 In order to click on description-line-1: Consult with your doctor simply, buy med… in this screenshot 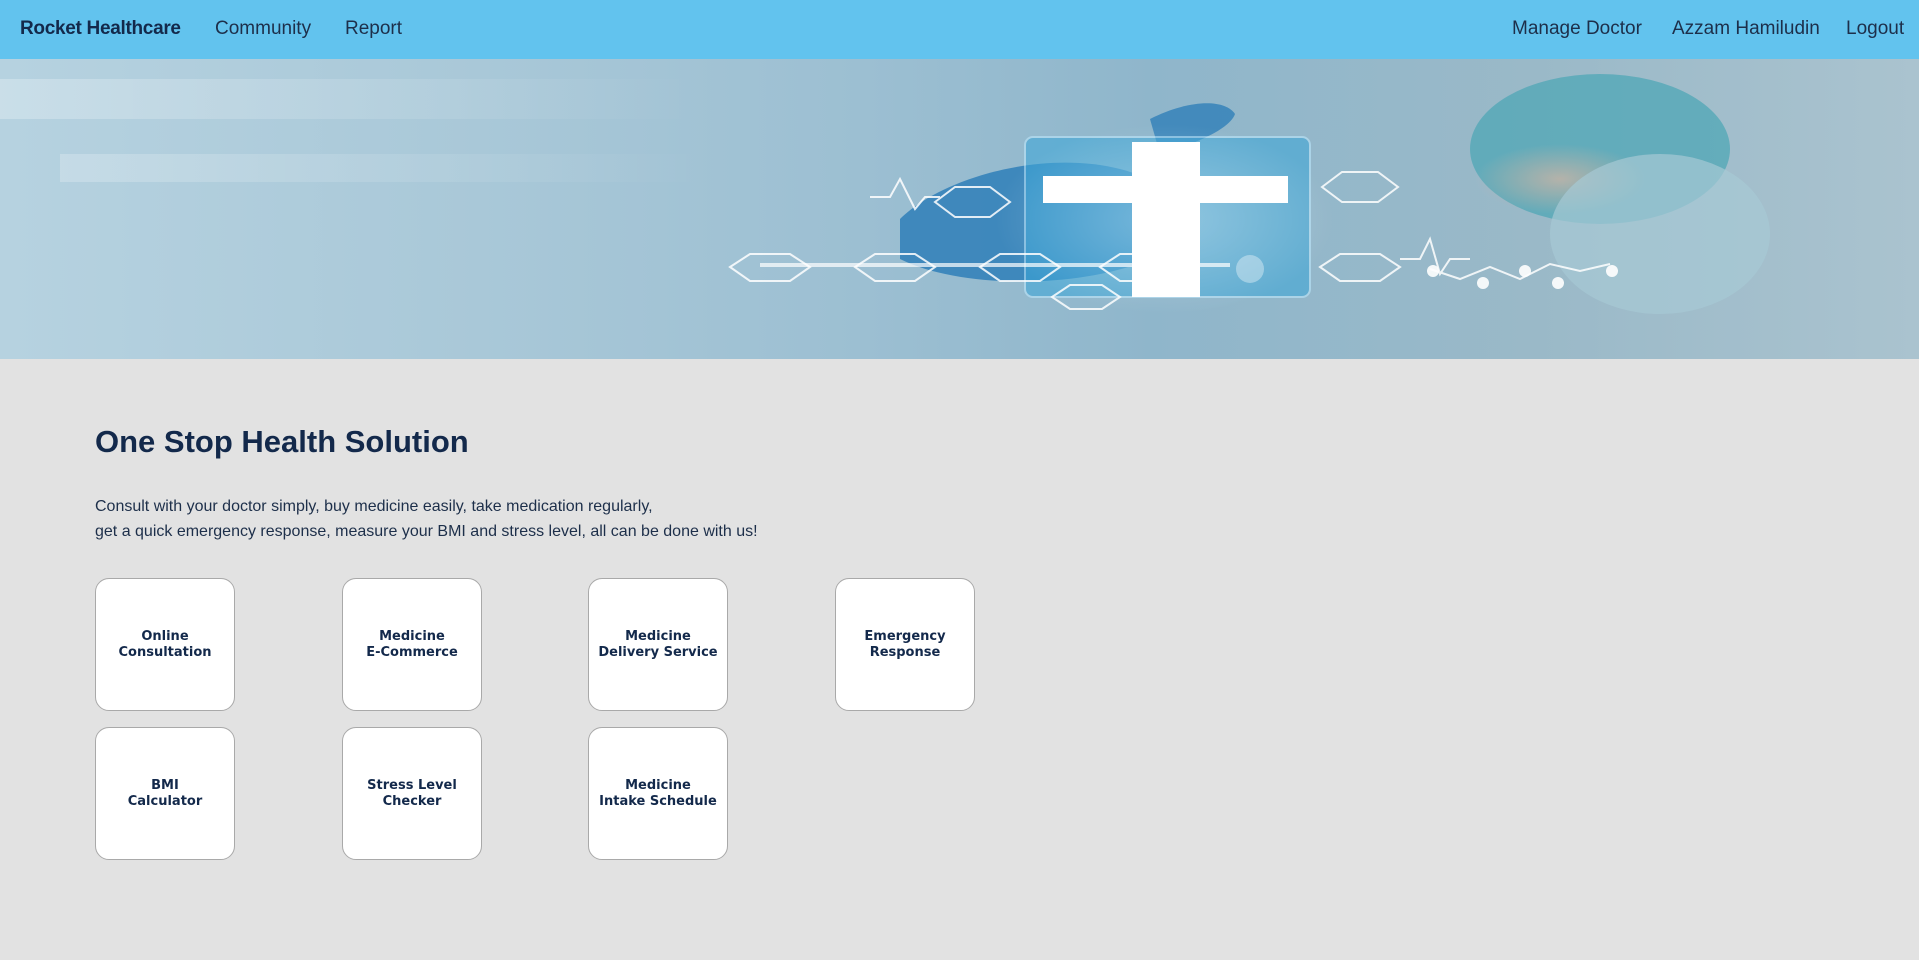, I will do `click(374, 506)`.